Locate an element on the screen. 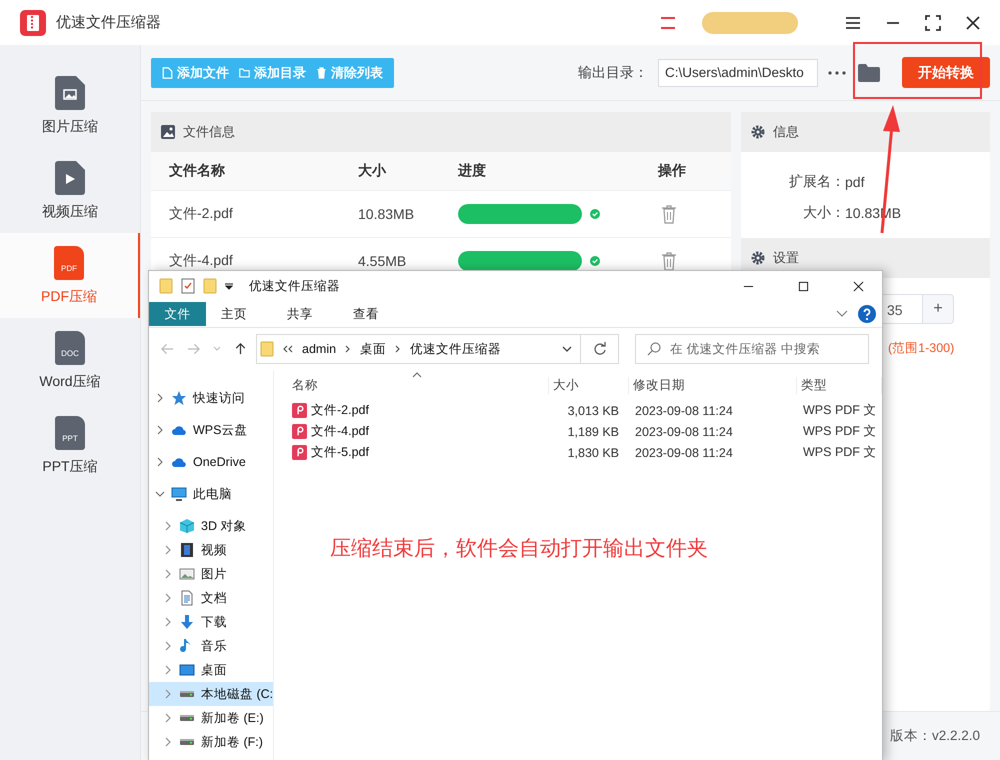 The width and height of the screenshot is (1000, 760). pill-badge-icon is located at coordinates (750, 23).